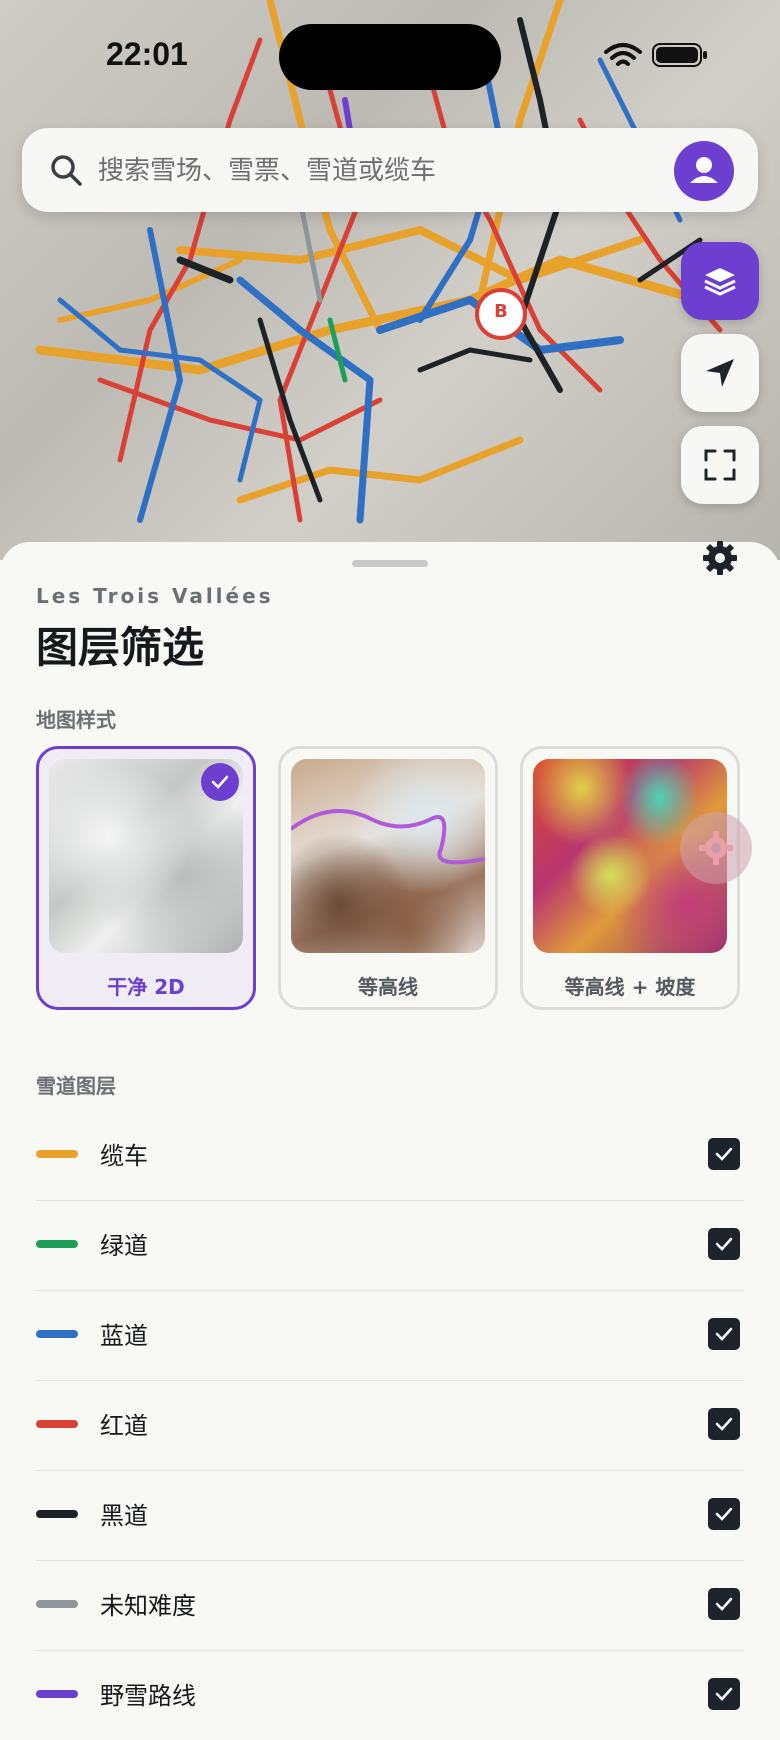 The width and height of the screenshot is (780, 1740). Describe the element at coordinates (388, 856) in the screenshot. I see `map-style-thumbnail` at that location.